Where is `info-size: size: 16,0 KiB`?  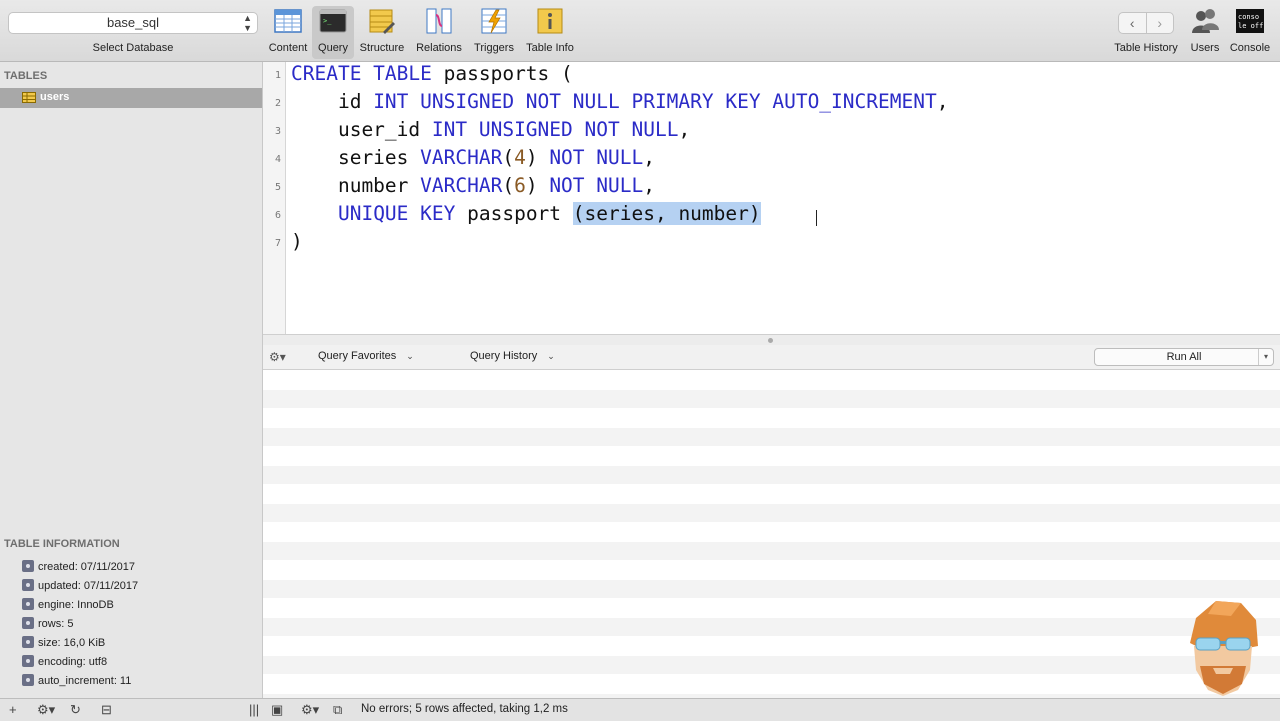
info-size: size: 16,0 KiB is located at coordinates (63, 644).